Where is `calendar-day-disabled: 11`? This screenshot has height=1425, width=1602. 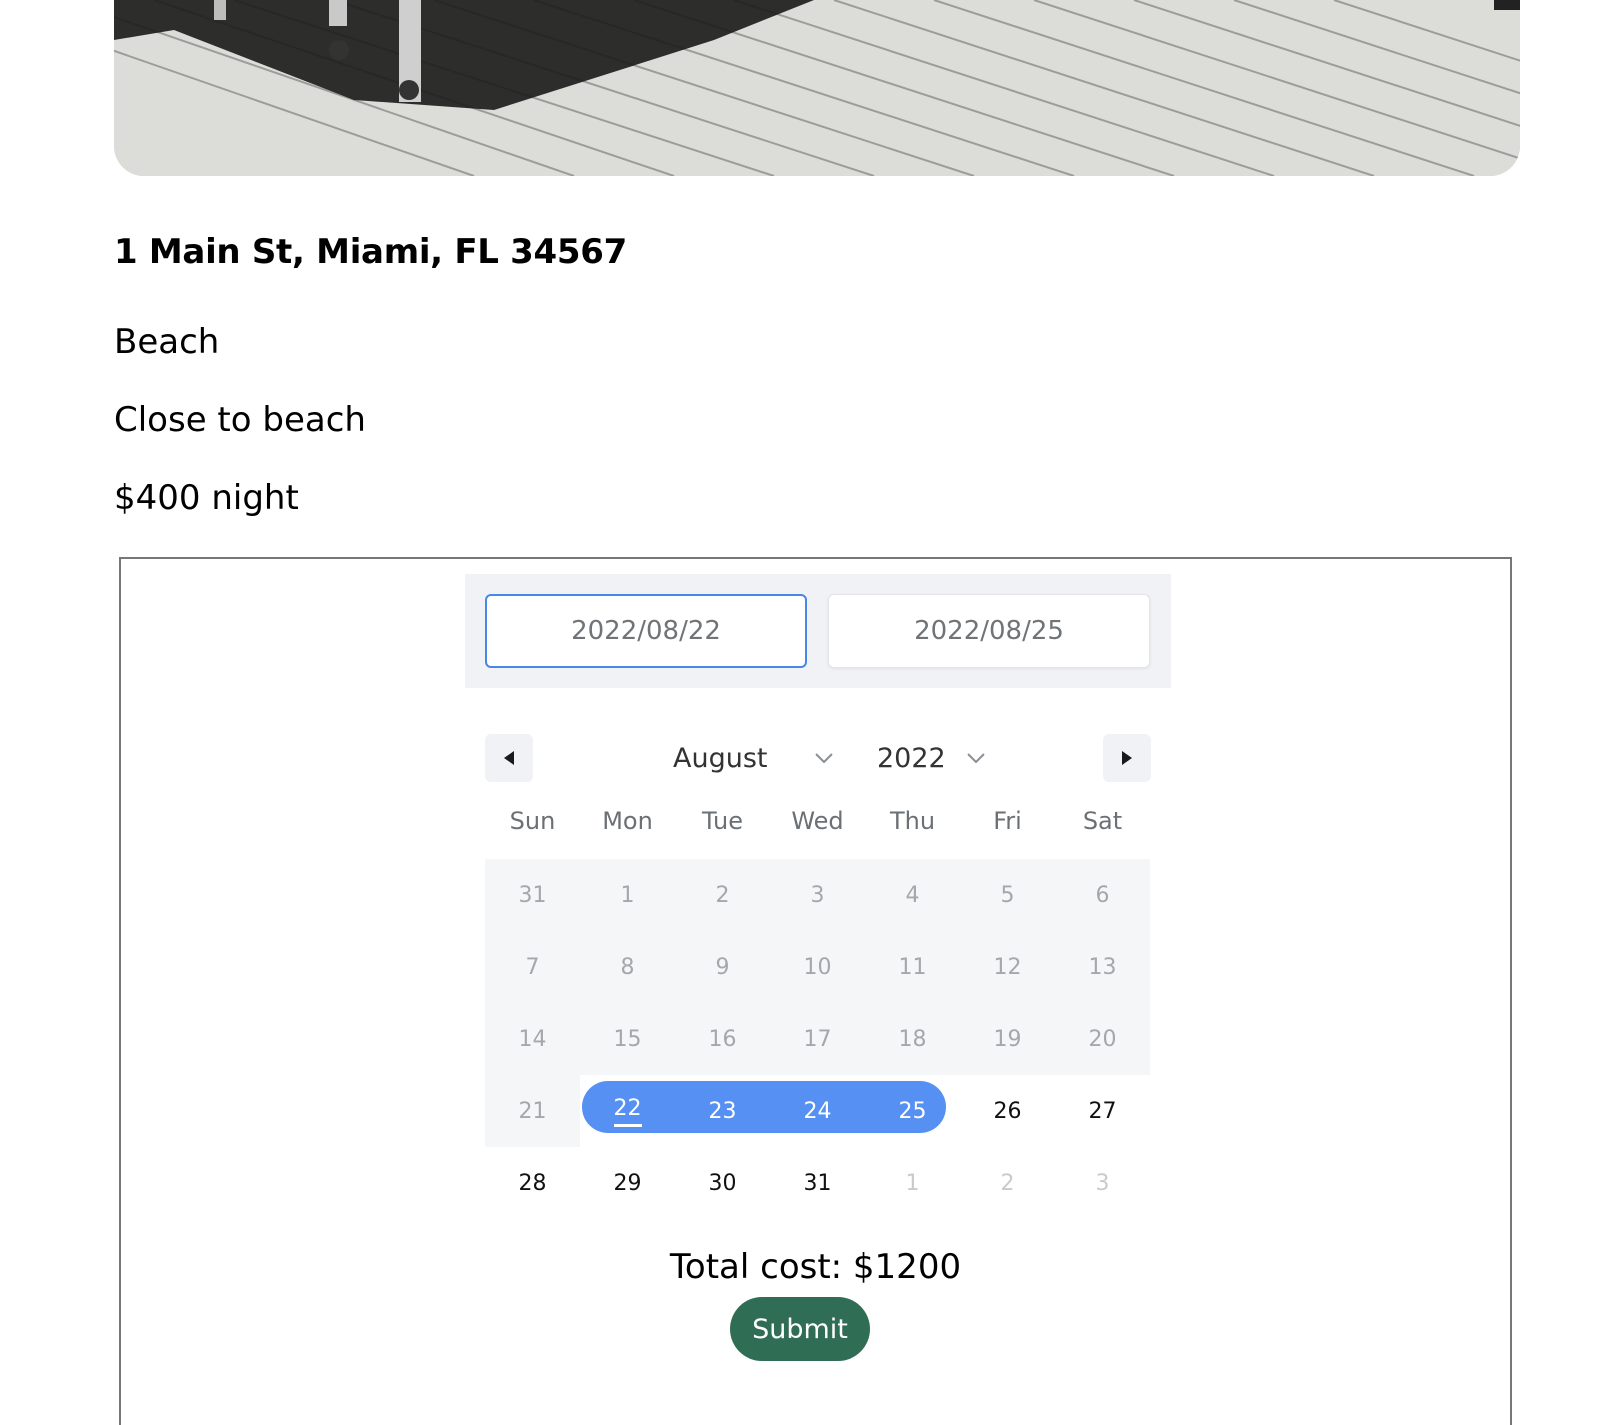 calendar-day-disabled: 11 is located at coordinates (912, 967).